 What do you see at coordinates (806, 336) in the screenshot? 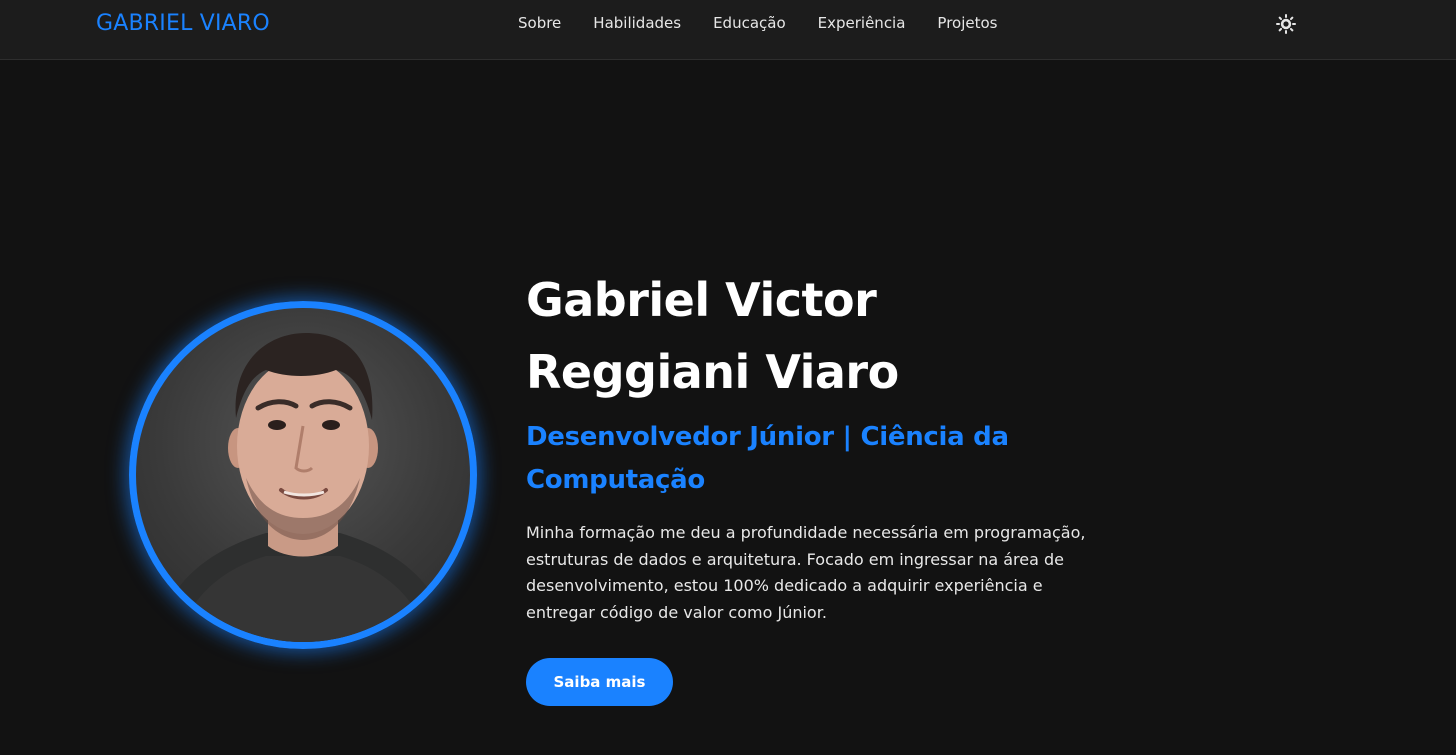
I see `hero-name: Gabriel Victor Reggiani Viaro` at bounding box center [806, 336].